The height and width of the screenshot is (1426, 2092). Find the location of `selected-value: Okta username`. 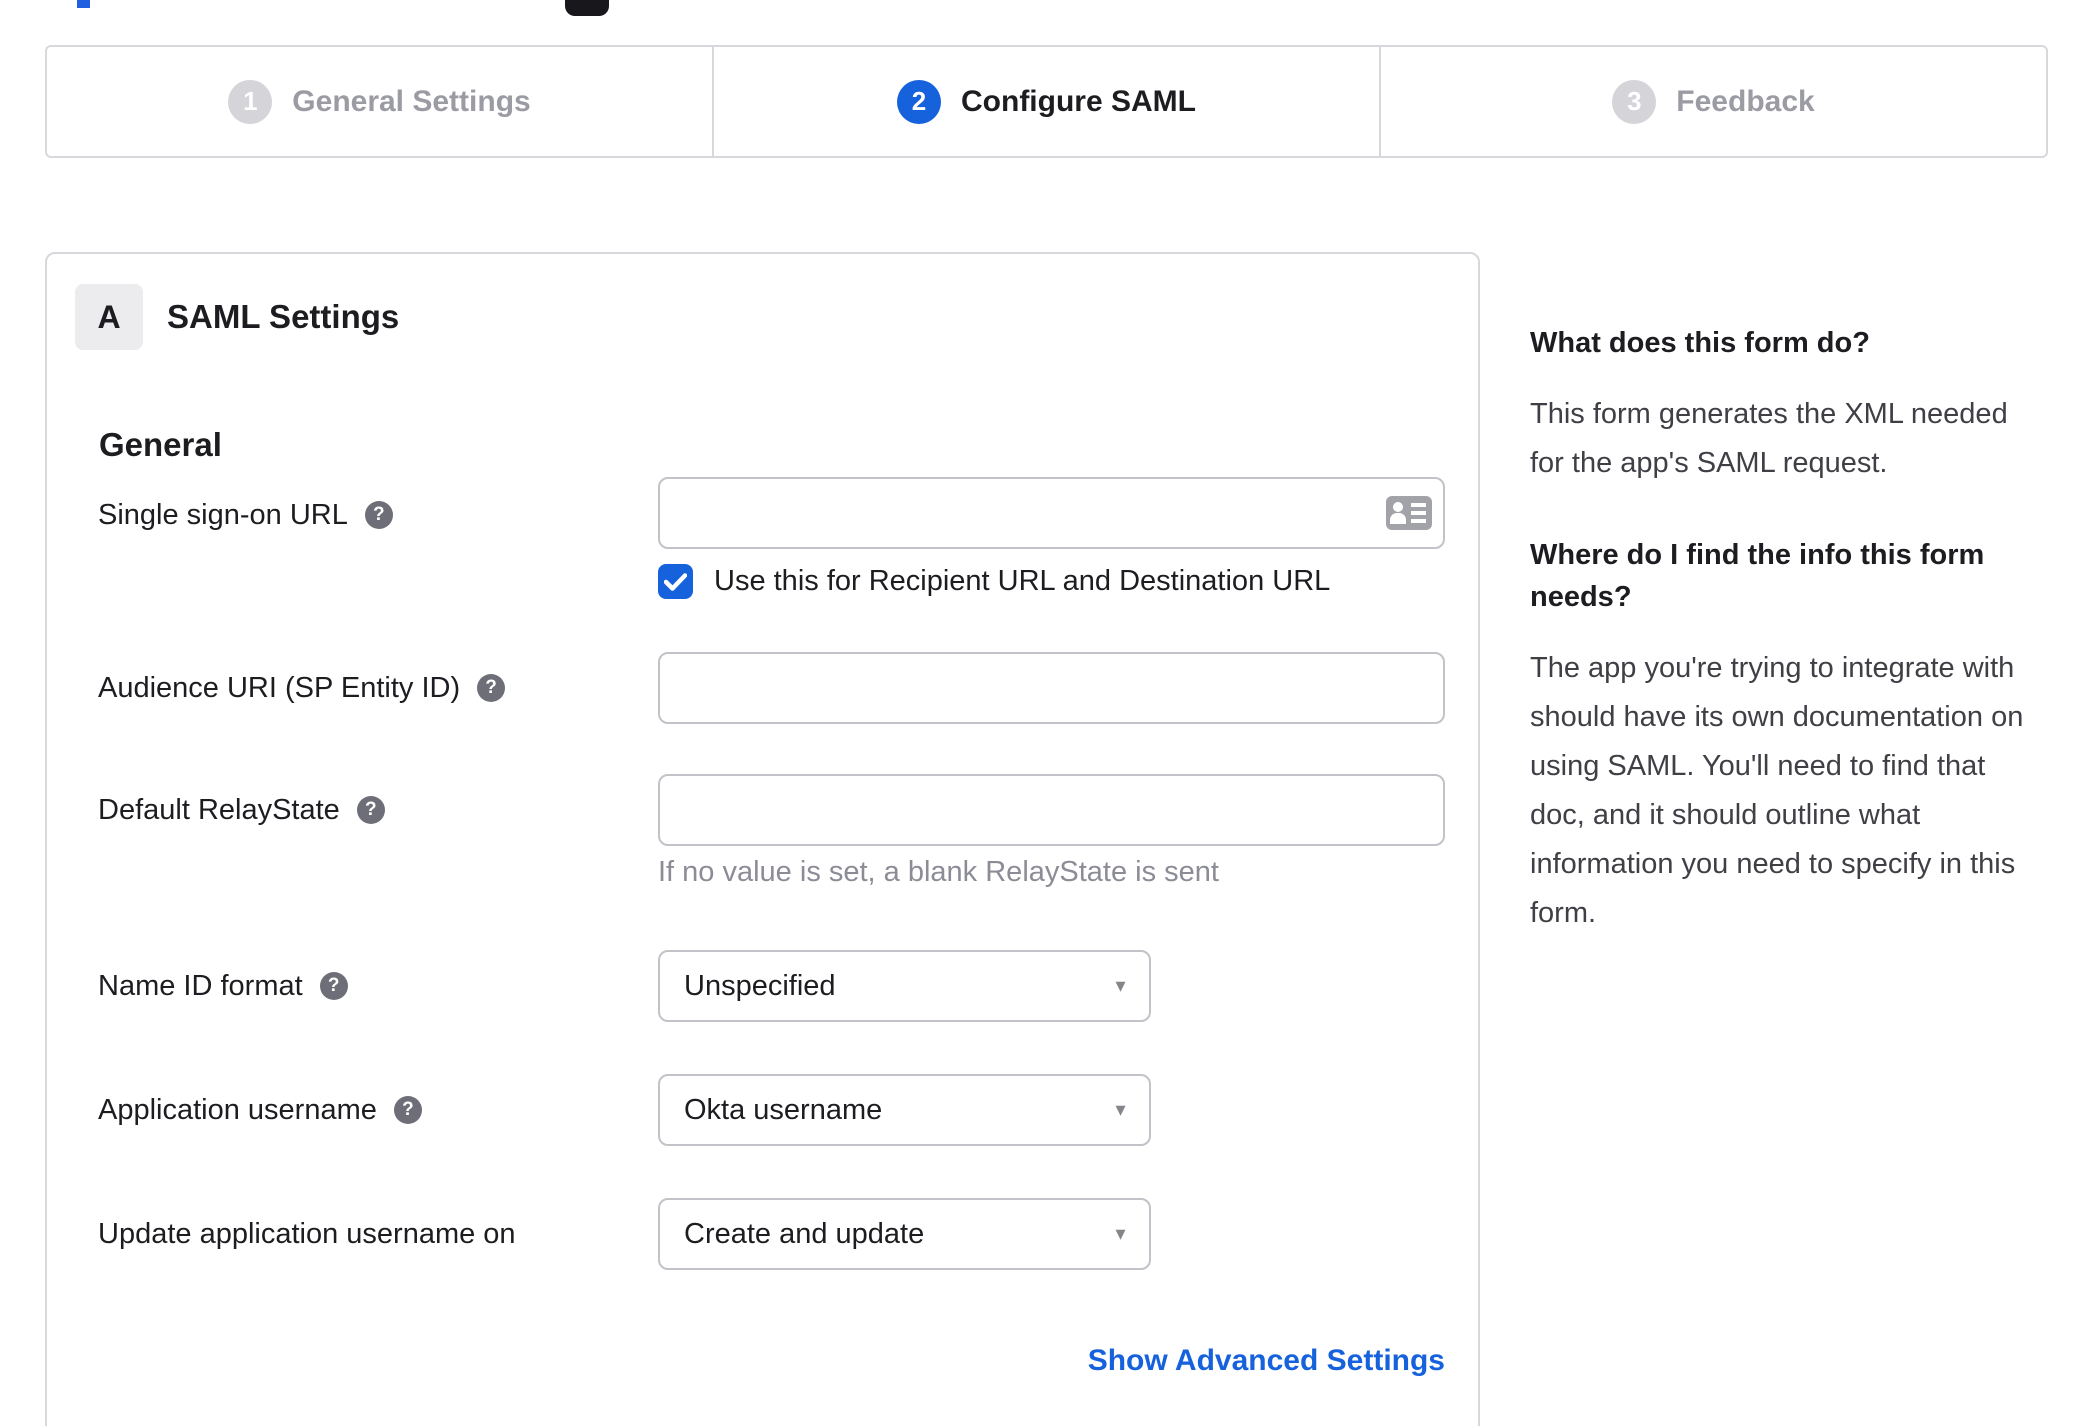

selected-value: Okta username is located at coordinates (783, 1109).